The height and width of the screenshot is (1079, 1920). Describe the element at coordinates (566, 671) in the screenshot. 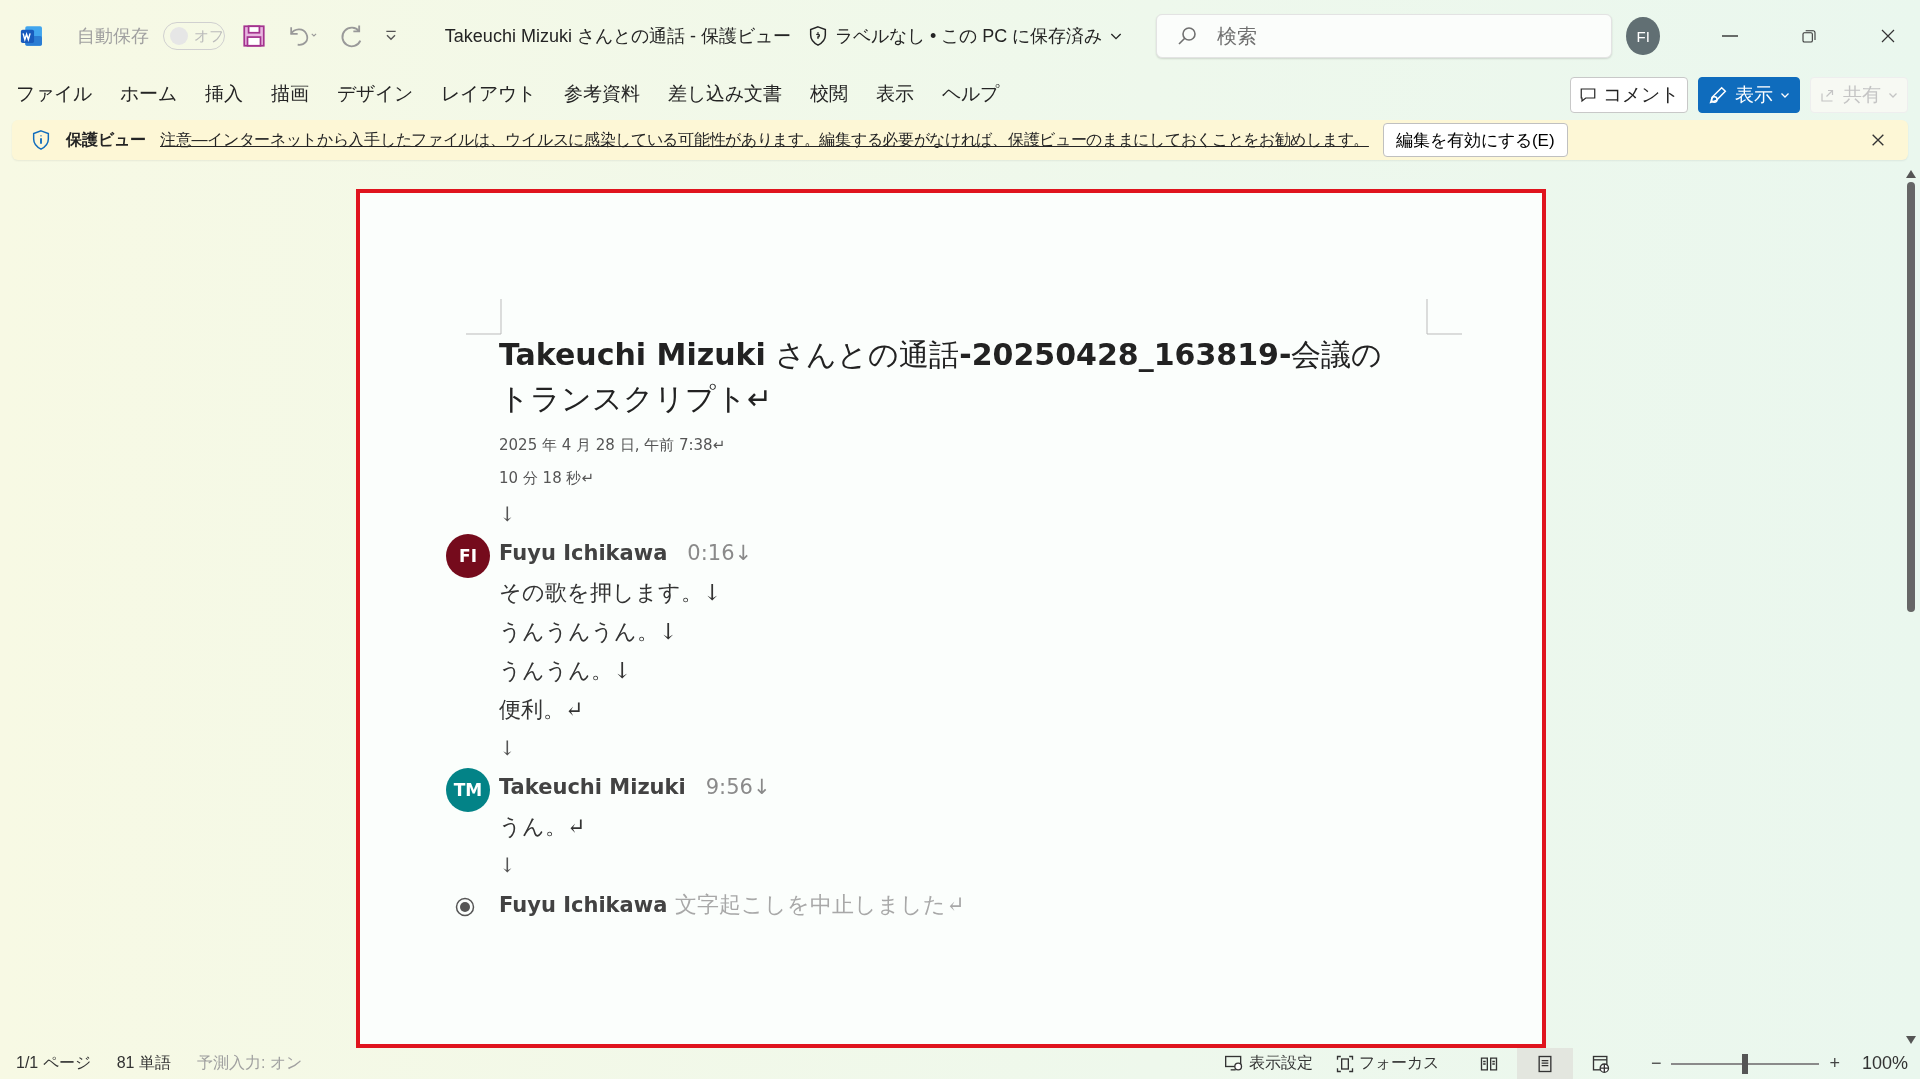

I see `transcript-line: うんうん。↓` at that location.